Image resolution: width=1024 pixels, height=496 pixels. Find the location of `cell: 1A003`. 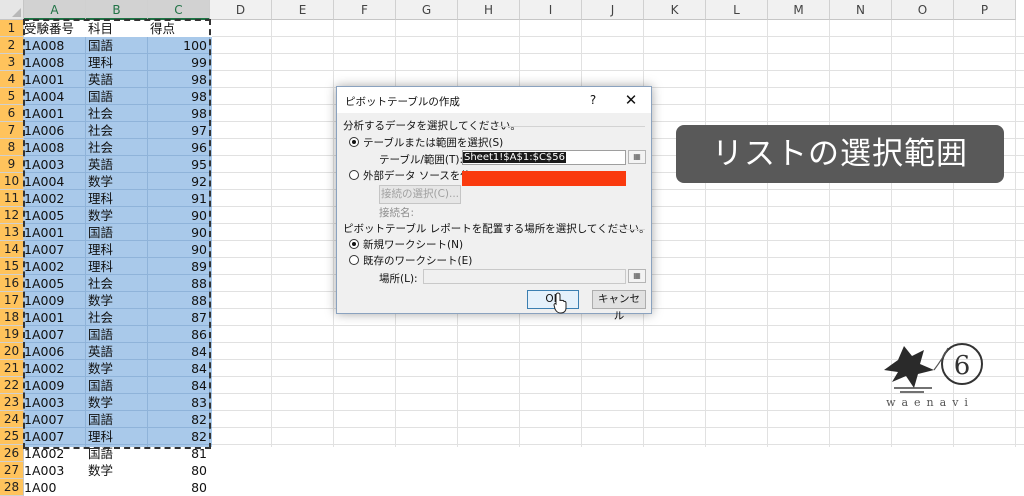

cell: 1A003 is located at coordinates (54, 470).